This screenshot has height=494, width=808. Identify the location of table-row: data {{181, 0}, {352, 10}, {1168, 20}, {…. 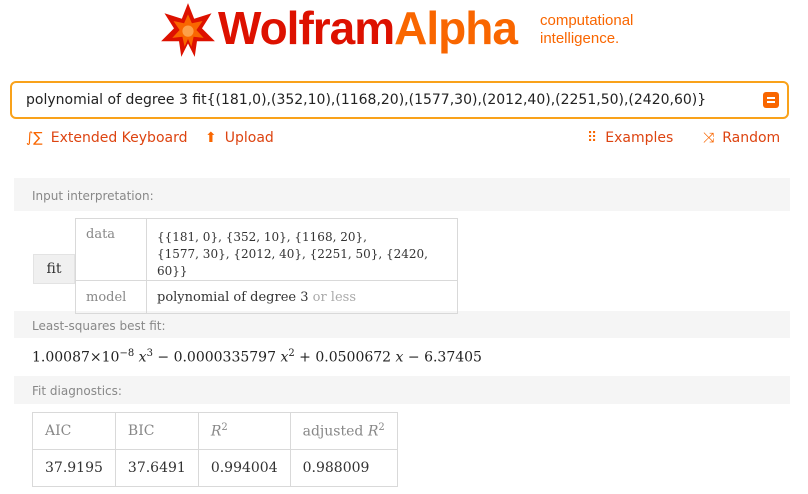
(266, 249).